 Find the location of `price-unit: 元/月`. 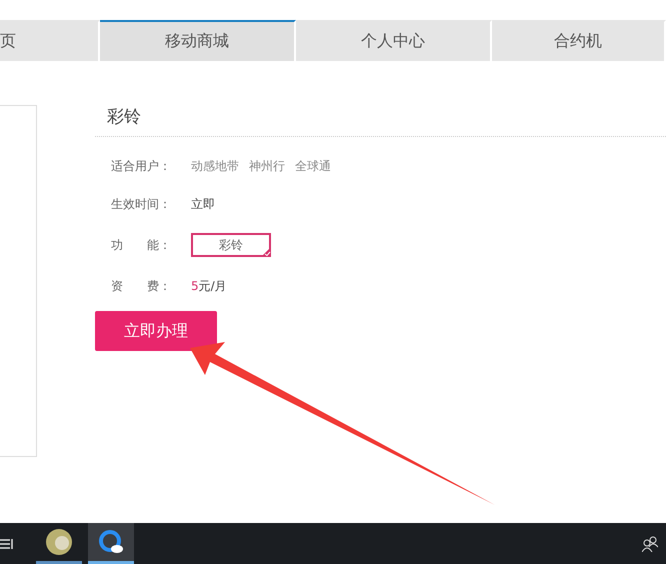

price-unit: 元/月 is located at coordinates (212, 286).